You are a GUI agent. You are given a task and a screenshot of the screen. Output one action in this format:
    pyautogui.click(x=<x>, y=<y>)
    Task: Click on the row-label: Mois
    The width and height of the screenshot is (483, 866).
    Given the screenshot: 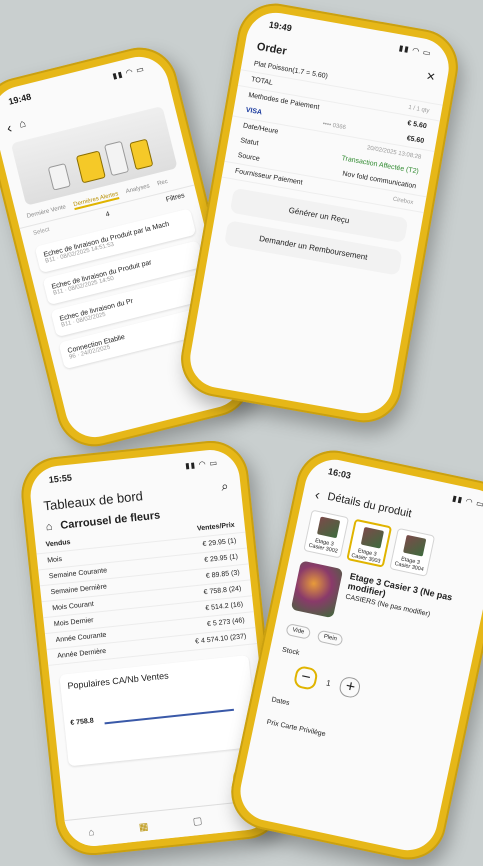 What is the action you would take?
    pyautogui.click(x=54, y=560)
    